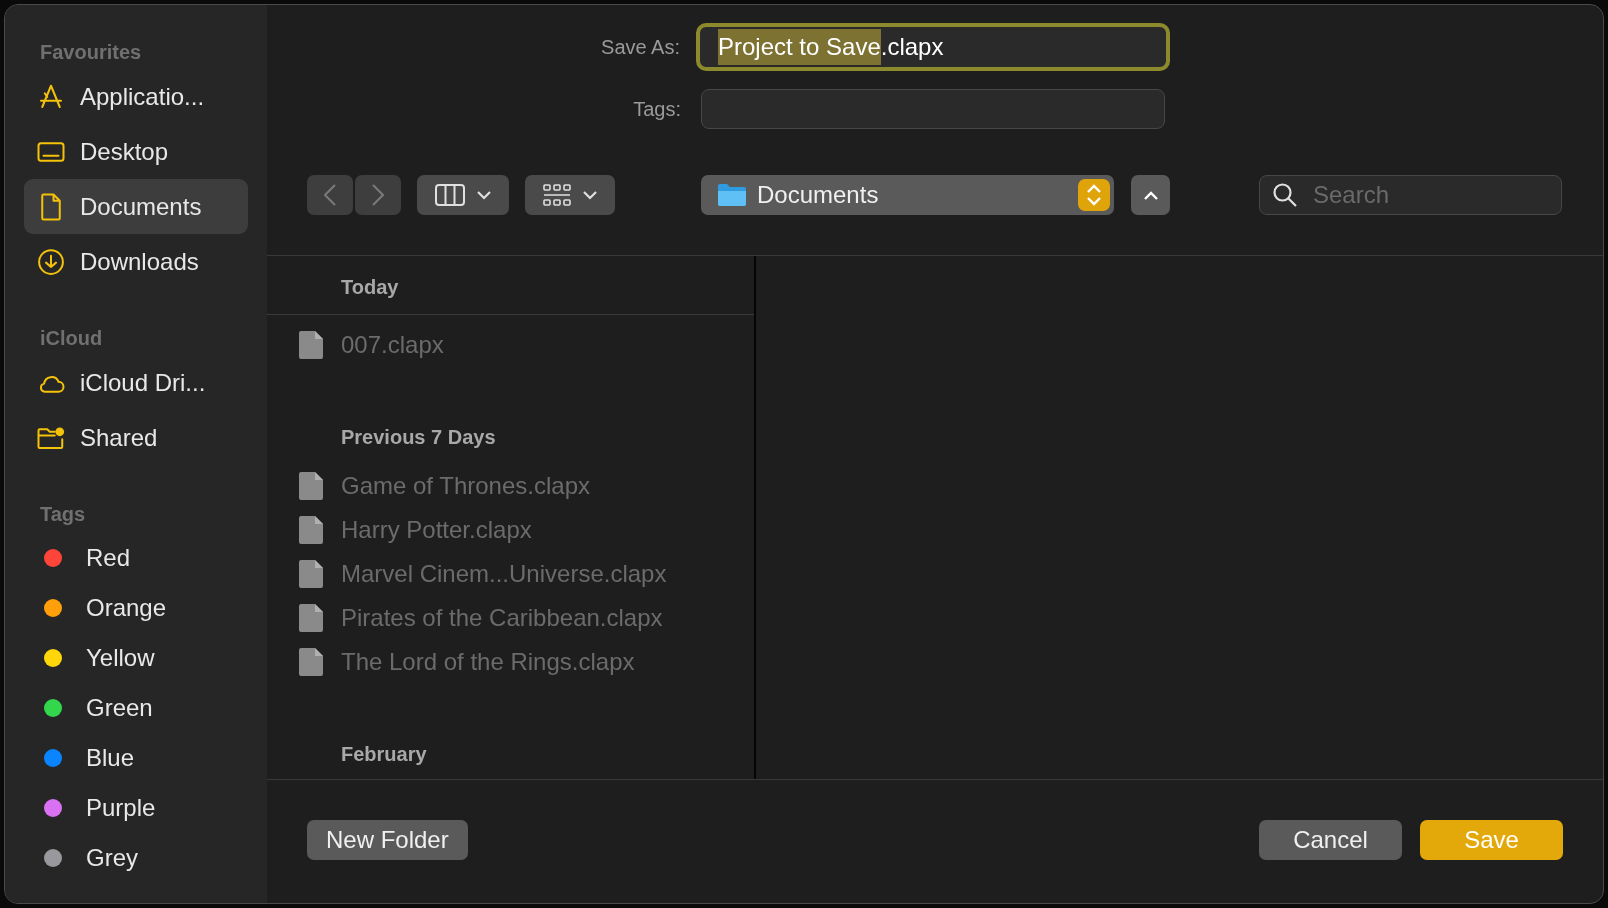 The image size is (1608, 908). I want to click on chevron-left-icon, so click(330, 195).